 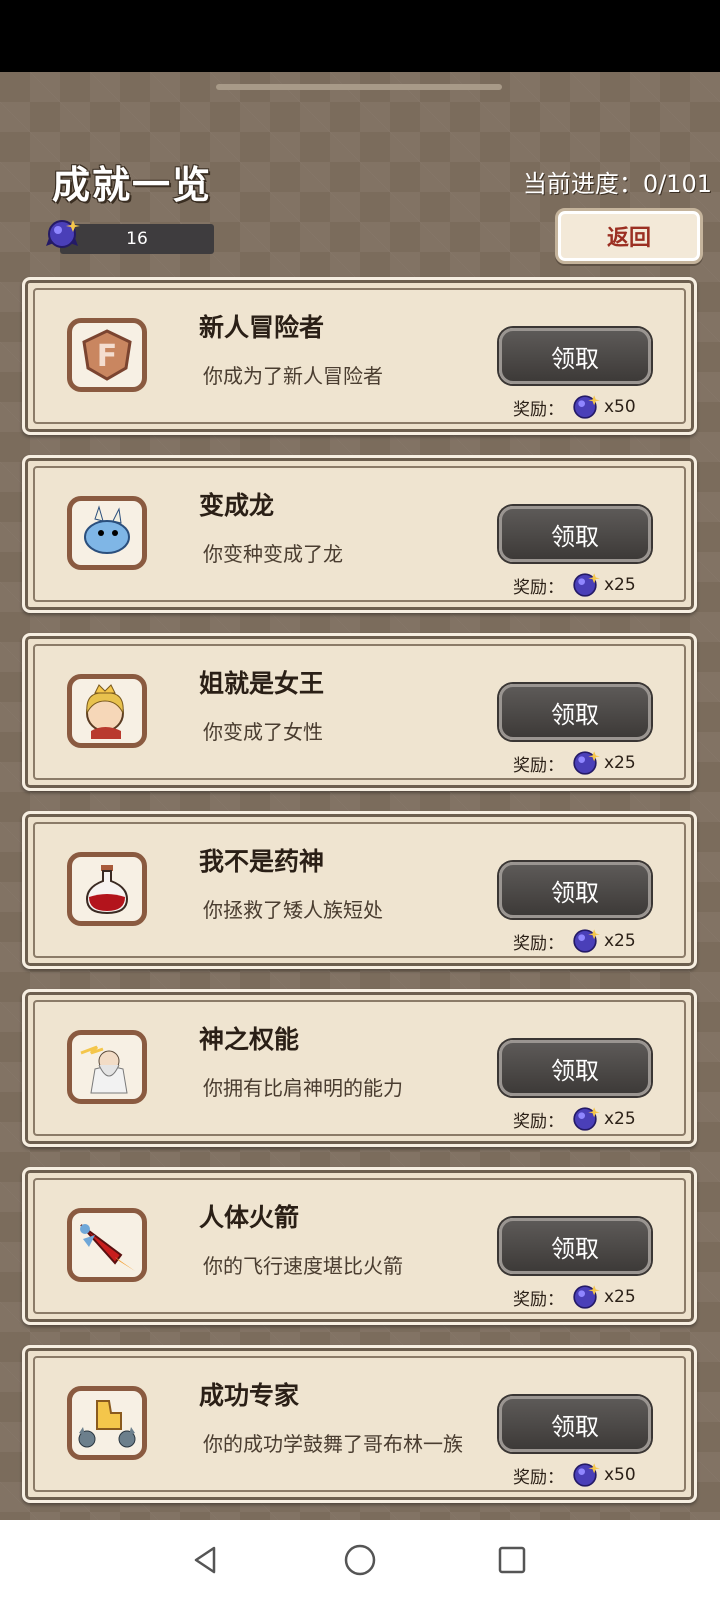 I want to click on system-nav-bar, so click(x=360, y=1560).